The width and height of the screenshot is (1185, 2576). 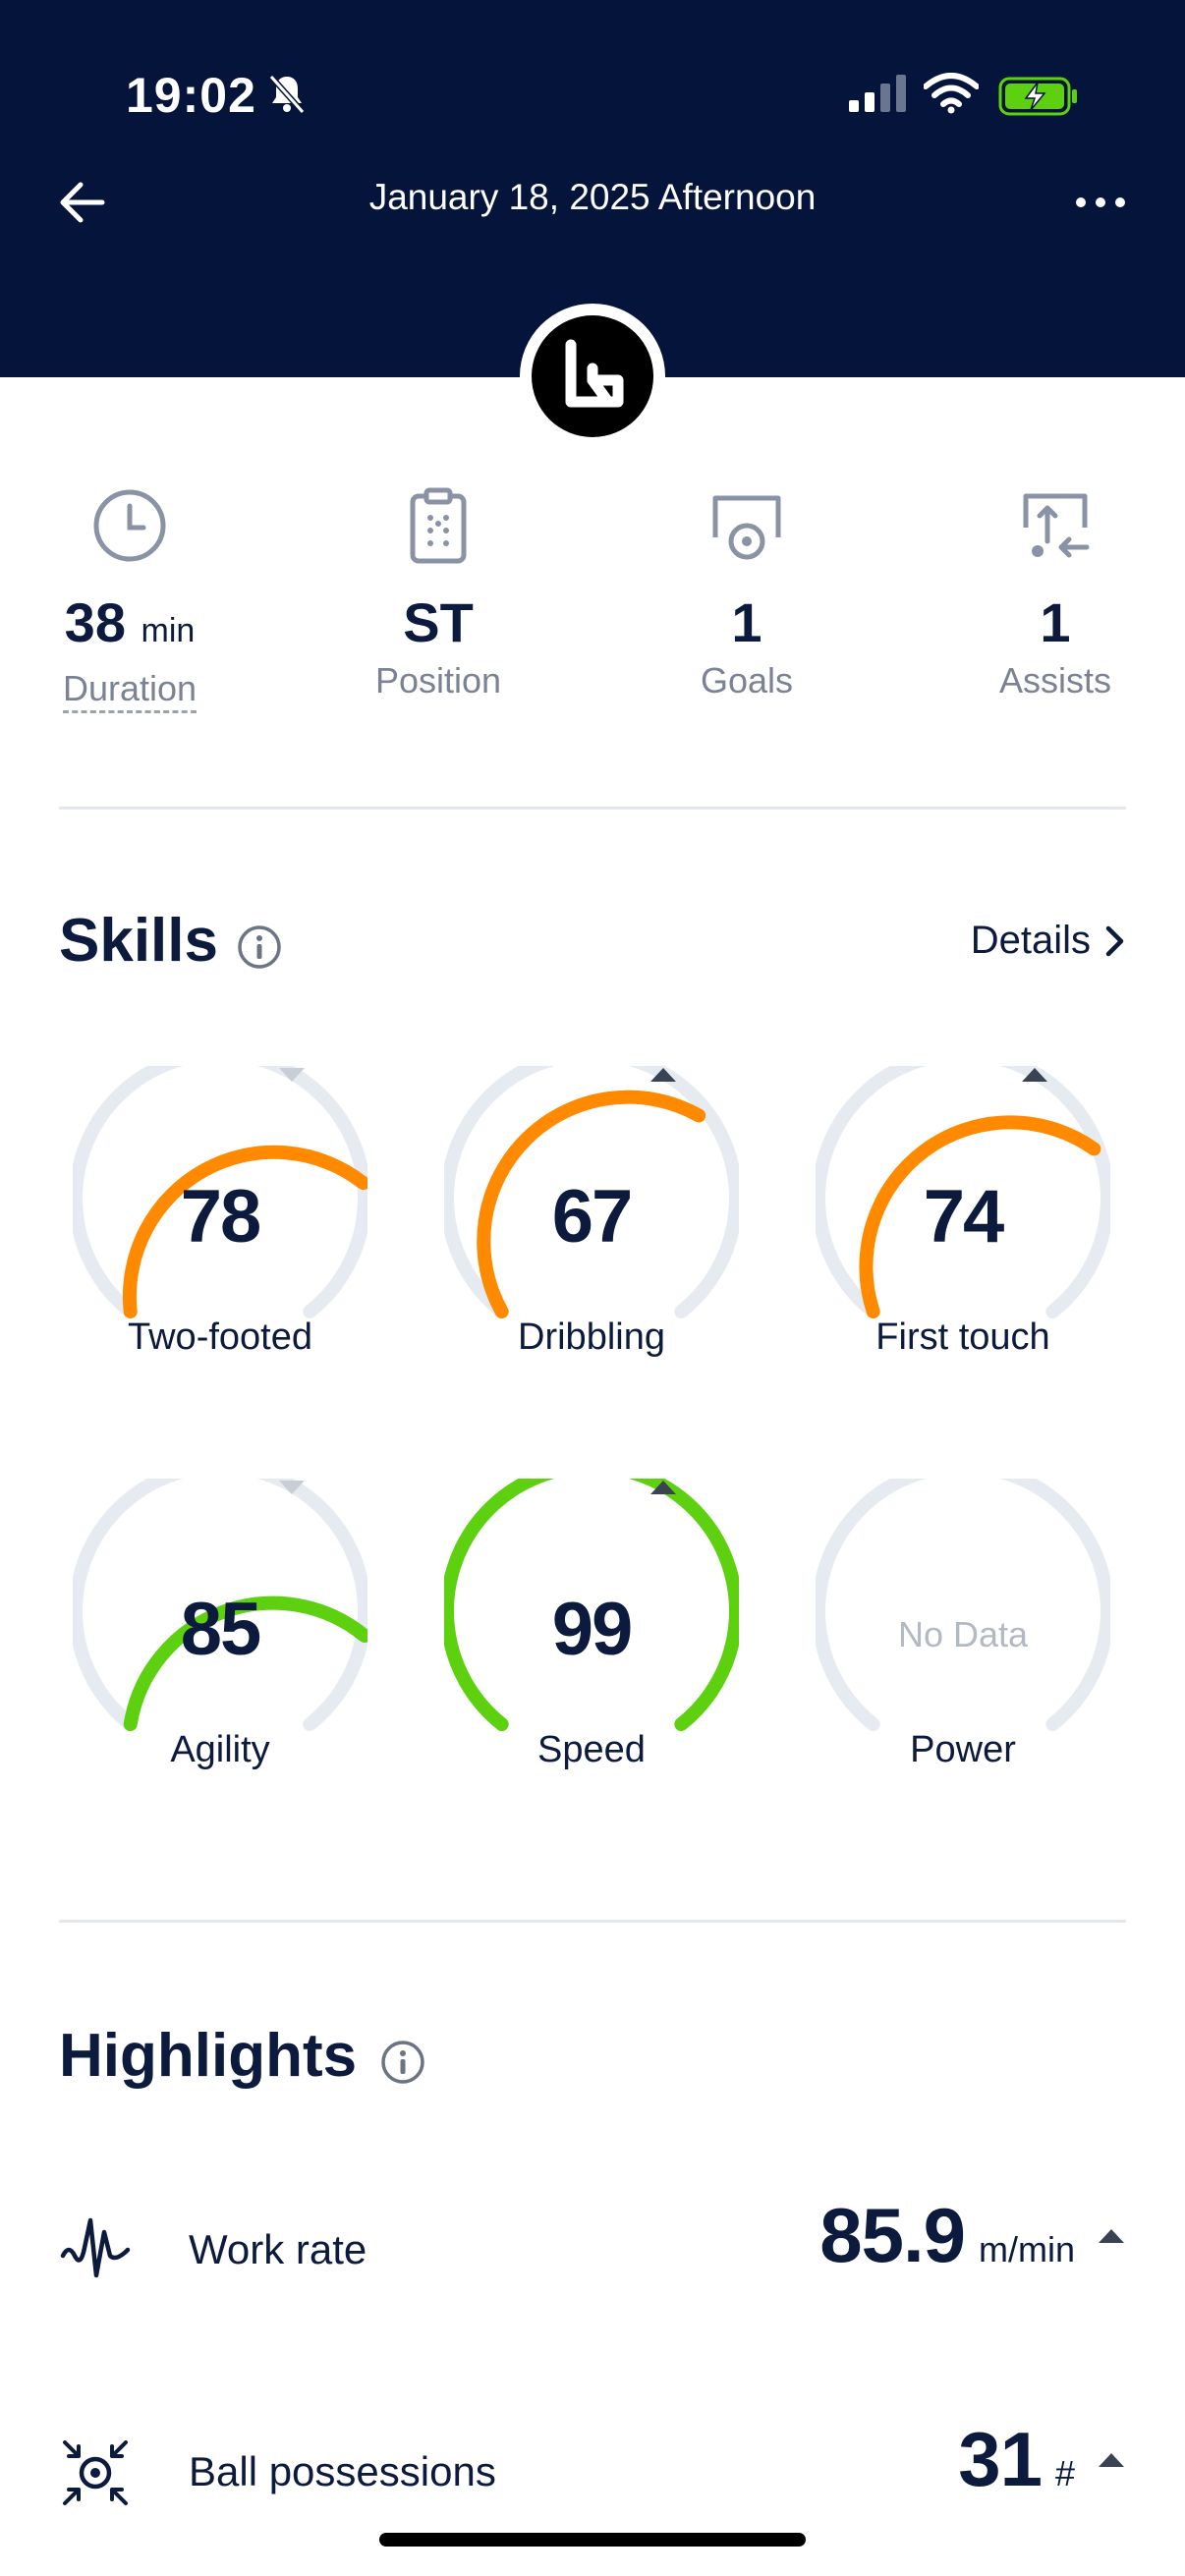 What do you see at coordinates (1065, 2473) in the screenshot?
I see `highlight-unit: #` at bounding box center [1065, 2473].